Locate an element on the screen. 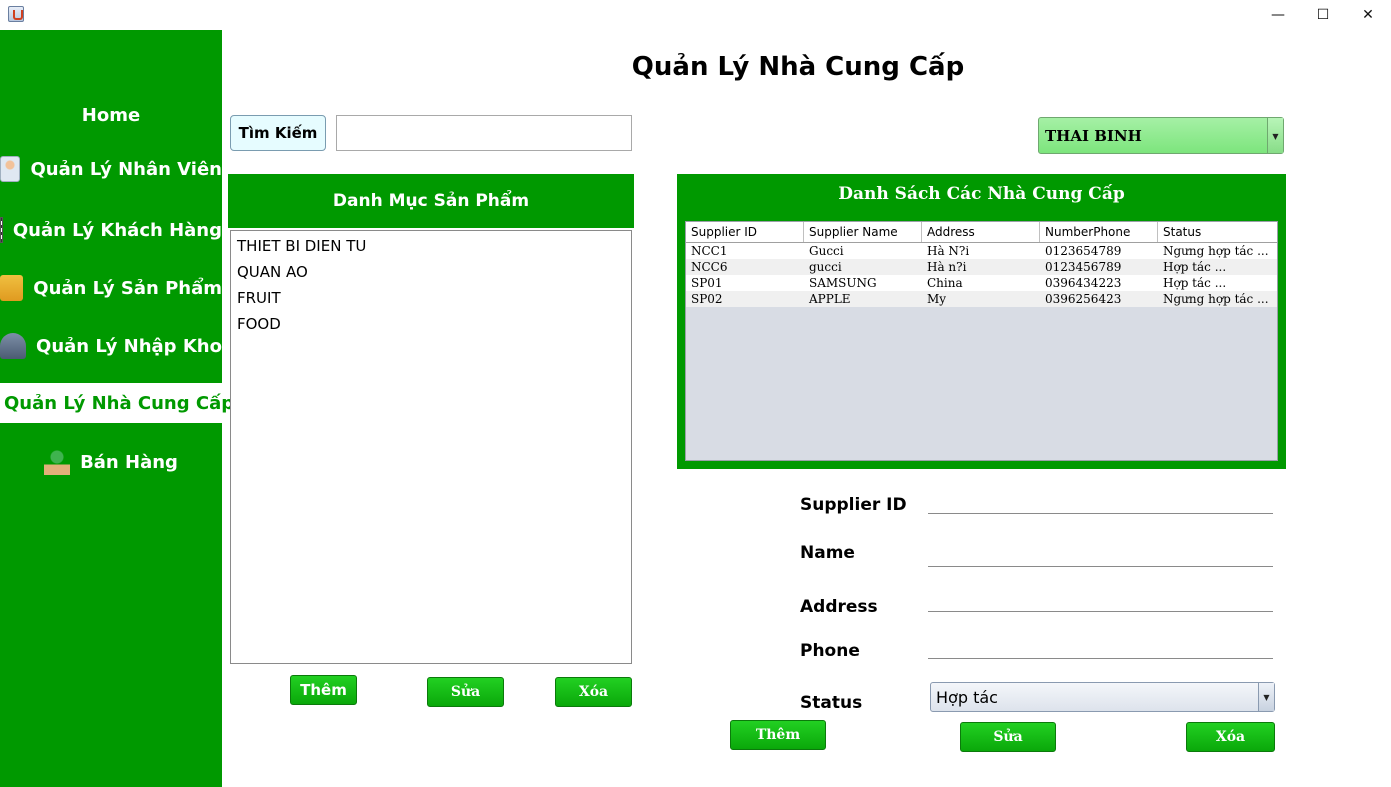  address-label: Address is located at coordinates (839, 607).